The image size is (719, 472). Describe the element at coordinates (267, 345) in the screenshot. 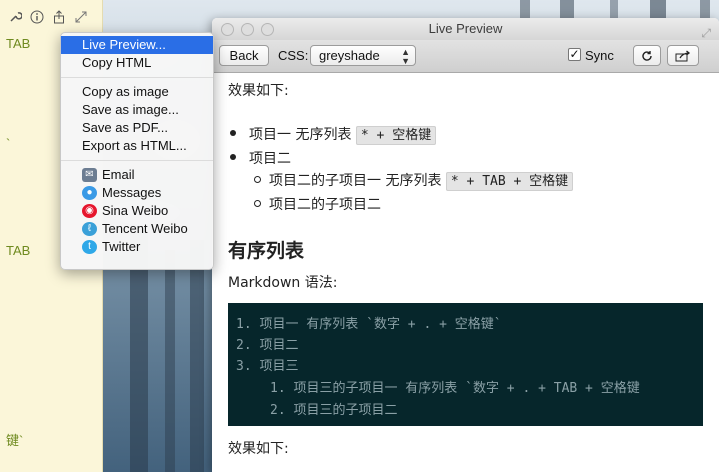

I see `code-line: 2. 项目二` at that location.